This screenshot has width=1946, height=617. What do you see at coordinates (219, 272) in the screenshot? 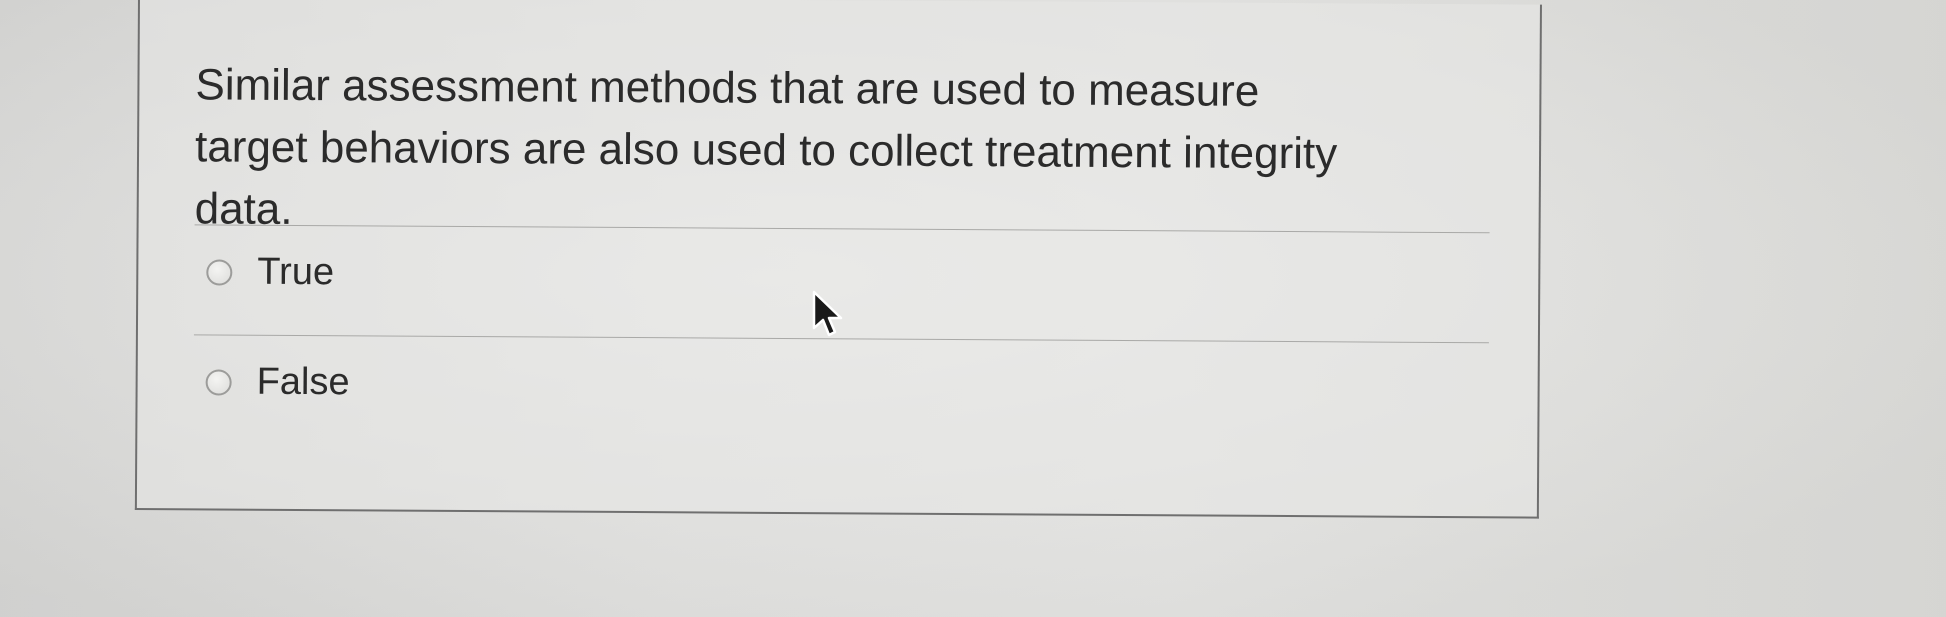
I see `radio-button-true` at bounding box center [219, 272].